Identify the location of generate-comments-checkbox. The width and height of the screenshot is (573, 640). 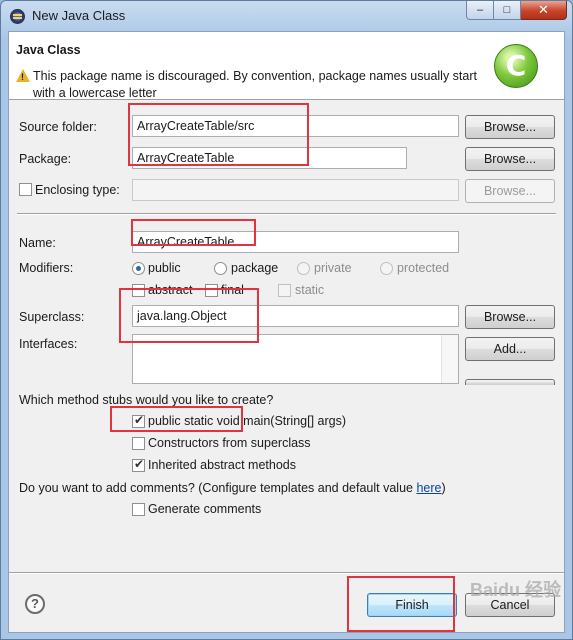
(138, 509).